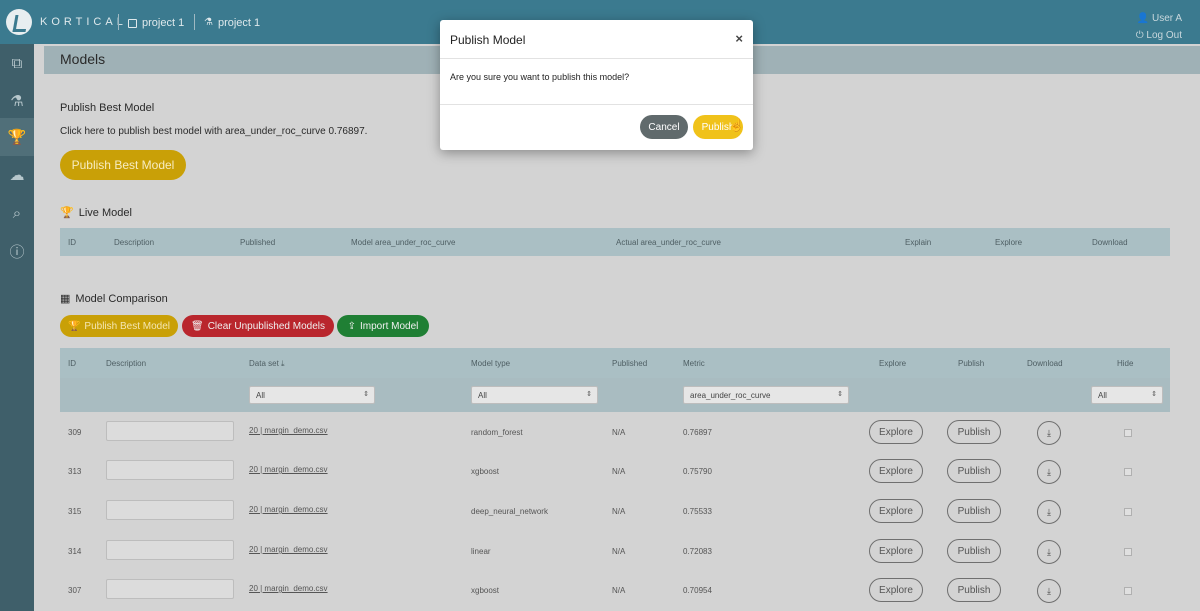 This screenshot has height=611, width=1200. What do you see at coordinates (127, 326) in the screenshot?
I see `comparison-publish-best-label: Publish Best Model` at bounding box center [127, 326].